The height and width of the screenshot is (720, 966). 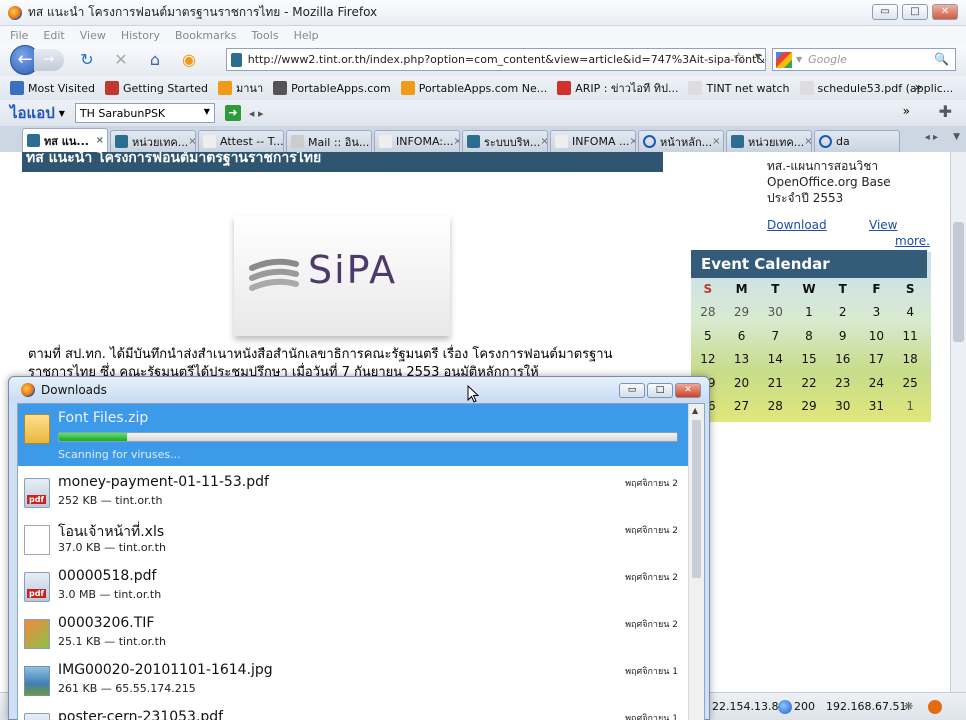 I want to click on toolbar-arrows-icon: ◂ ▸, so click(x=256, y=113).